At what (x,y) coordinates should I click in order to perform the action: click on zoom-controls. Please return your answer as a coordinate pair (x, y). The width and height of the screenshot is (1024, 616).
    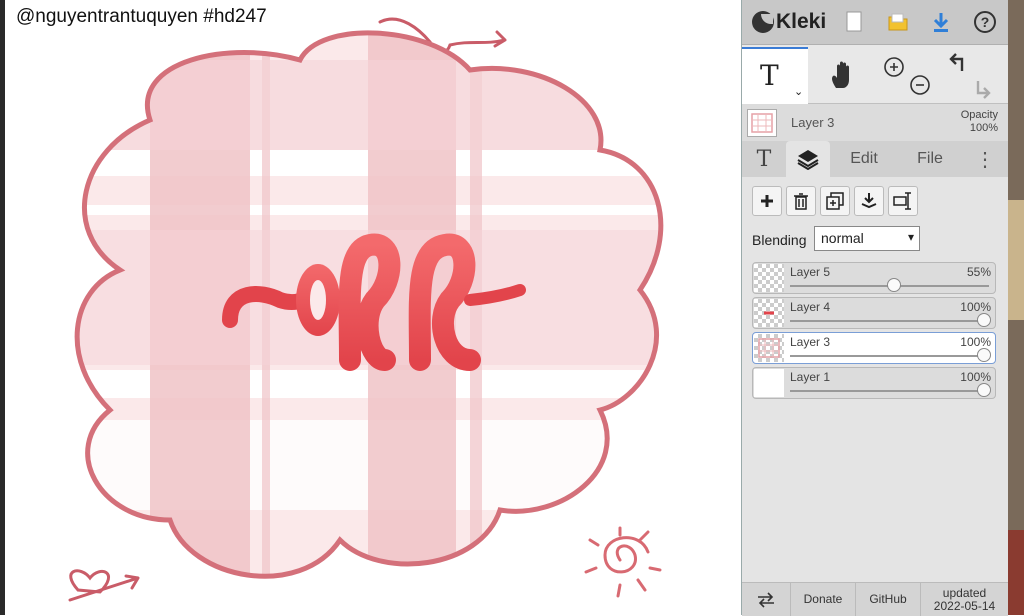
    Looking at the image, I should click on (906, 76).